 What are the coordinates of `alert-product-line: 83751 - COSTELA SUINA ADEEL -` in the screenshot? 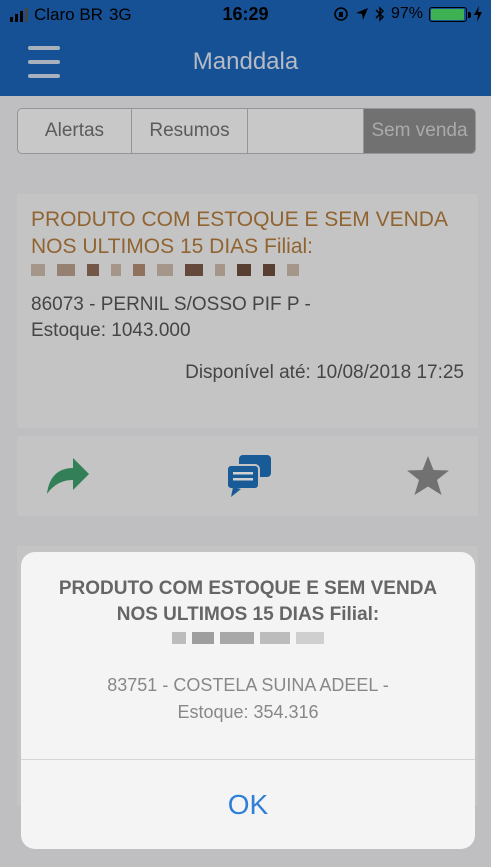 It's located at (248, 685).